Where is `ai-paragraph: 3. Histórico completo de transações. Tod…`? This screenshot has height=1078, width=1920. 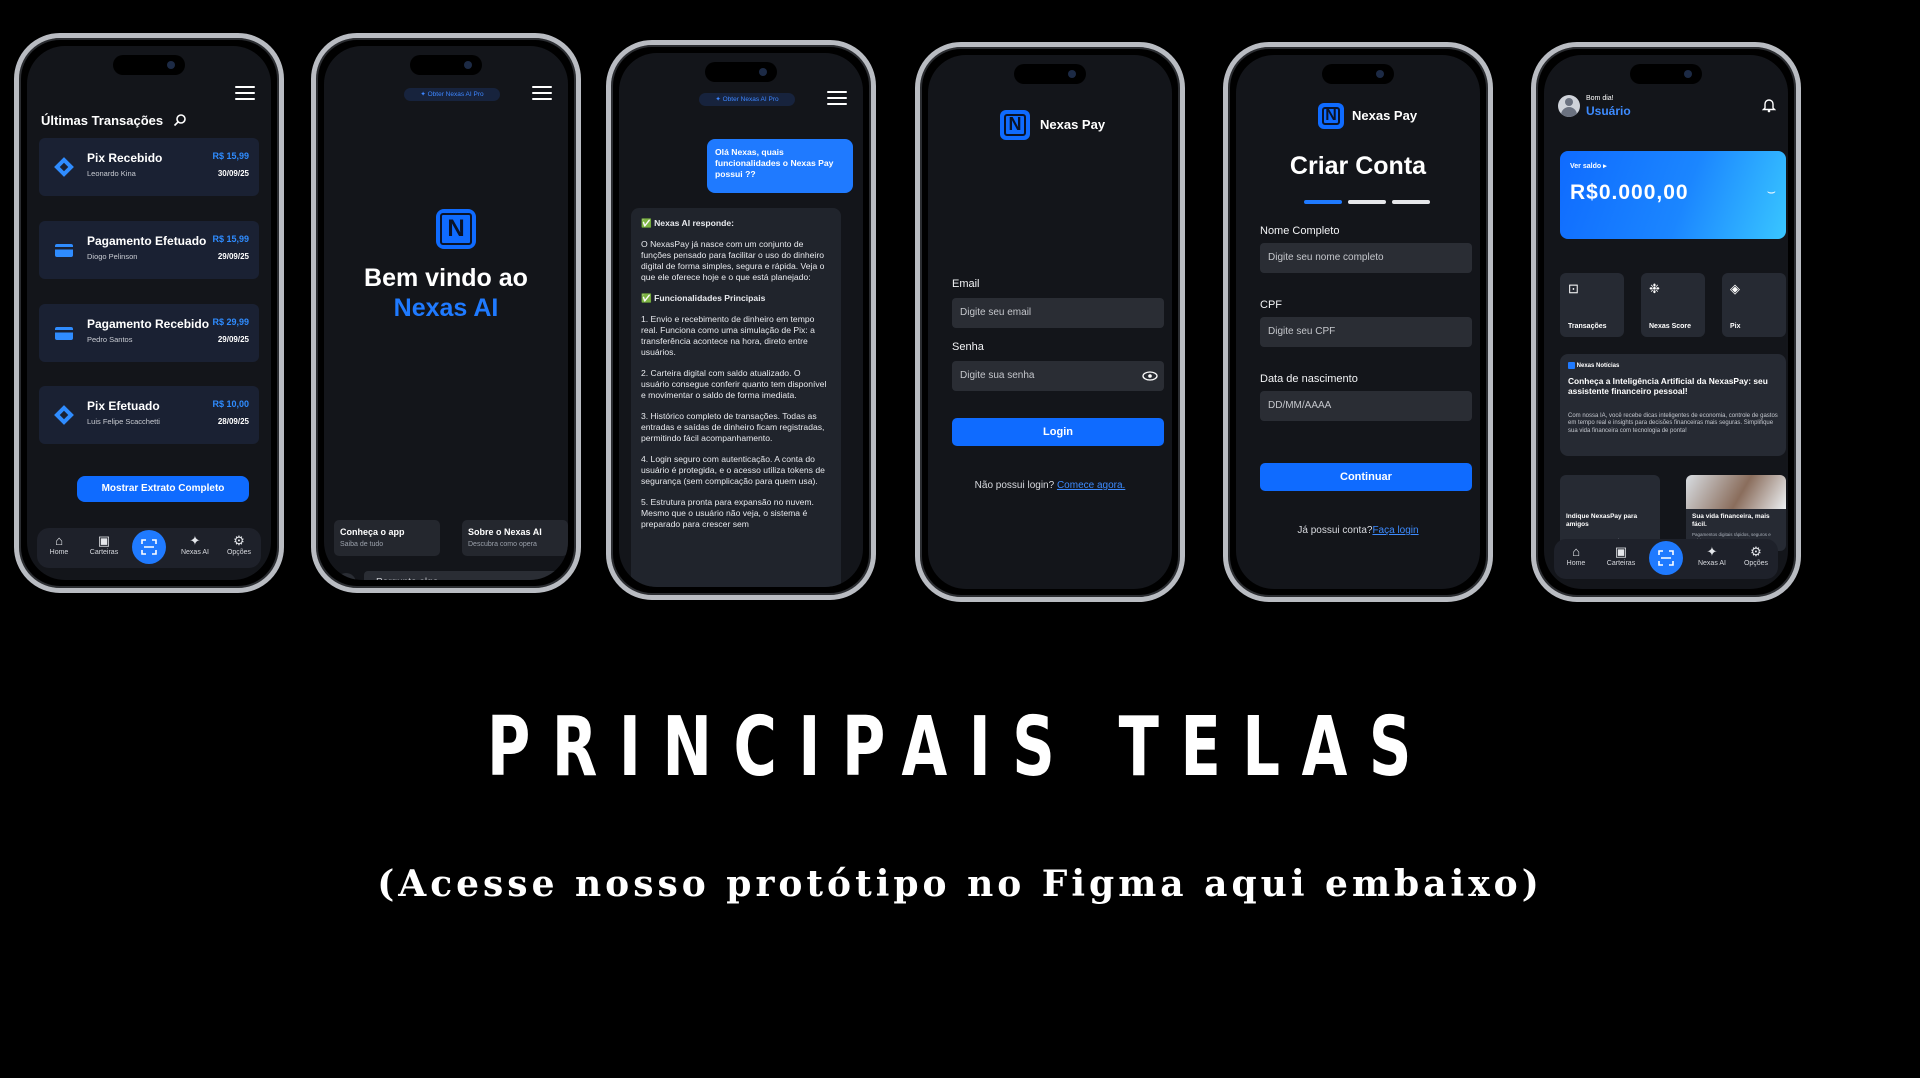 ai-paragraph: 3. Histórico completo de transações. Tod… is located at coordinates (733, 427).